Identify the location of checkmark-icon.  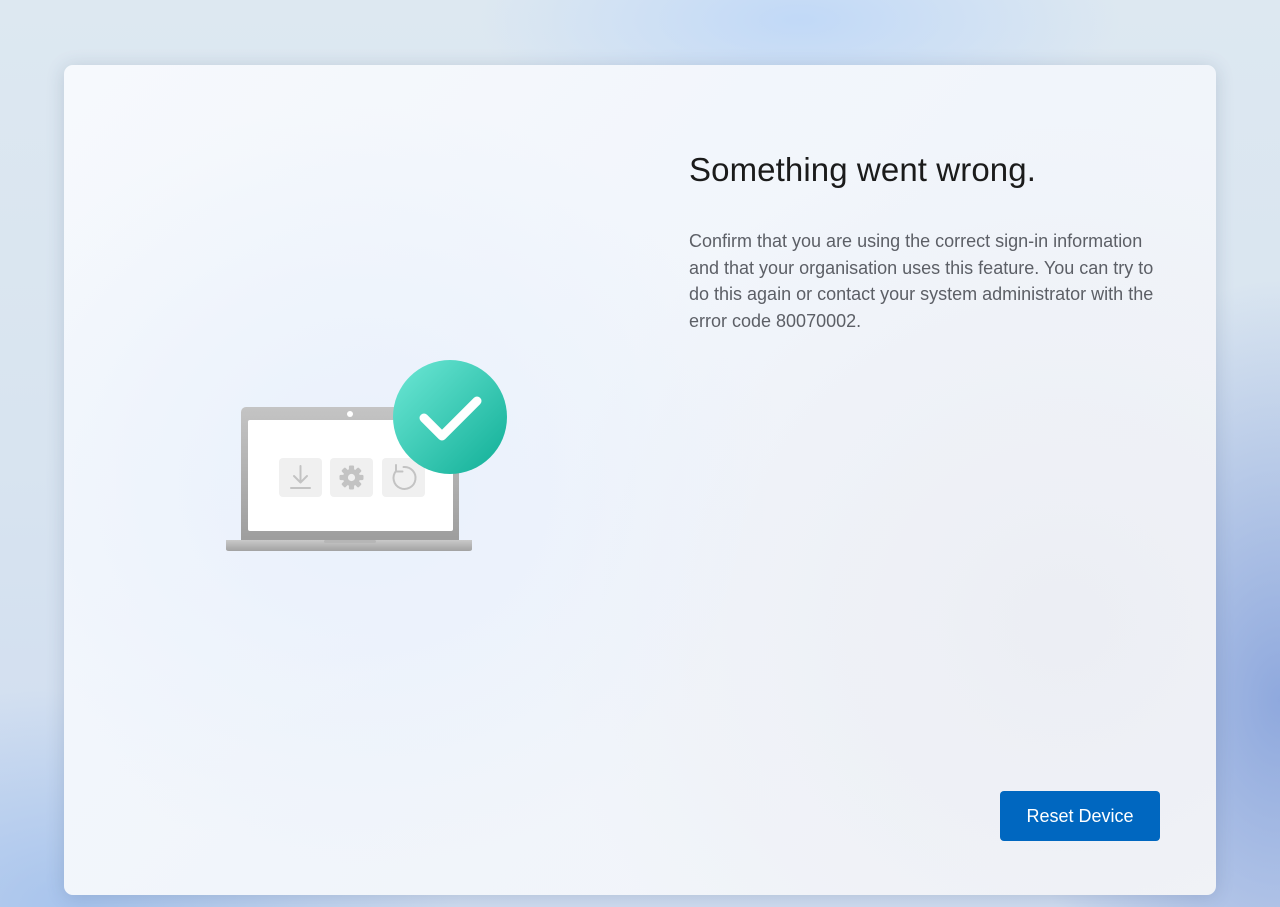
(450, 417).